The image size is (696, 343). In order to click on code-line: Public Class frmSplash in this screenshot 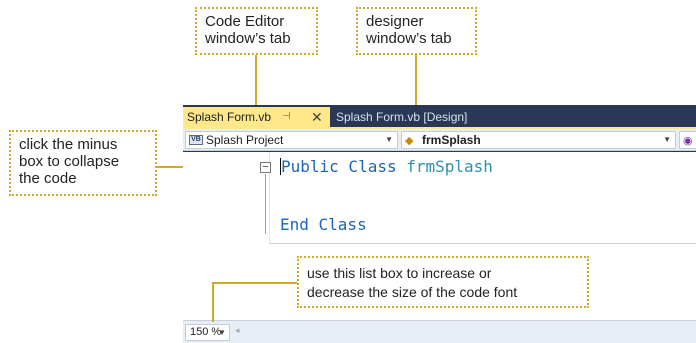, I will do `click(386, 167)`.